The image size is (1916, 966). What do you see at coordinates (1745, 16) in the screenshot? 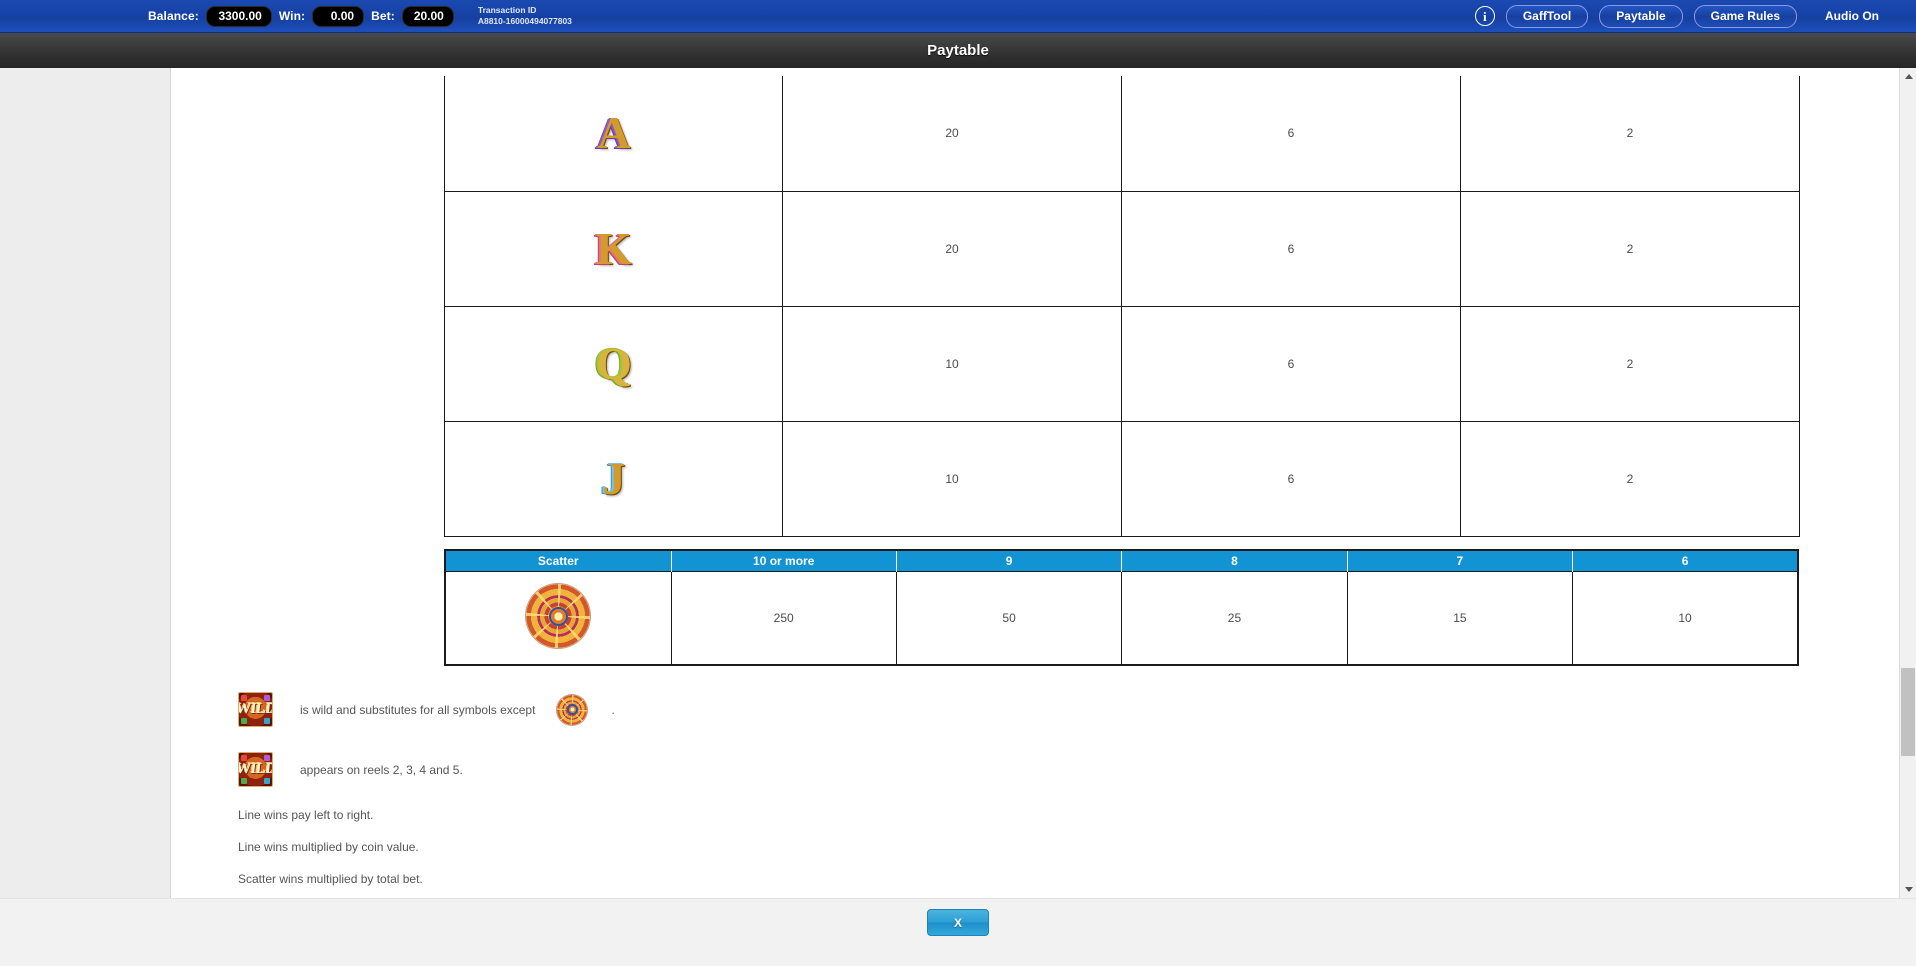
I see `game-rules-button: Game Rules` at bounding box center [1745, 16].